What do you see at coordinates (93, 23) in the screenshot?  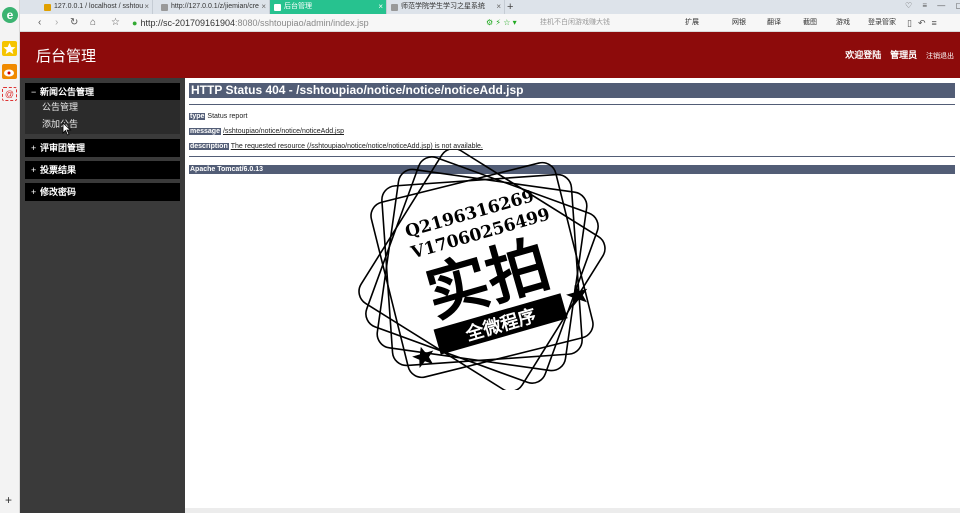 I see `home-icon: ⌂` at bounding box center [93, 23].